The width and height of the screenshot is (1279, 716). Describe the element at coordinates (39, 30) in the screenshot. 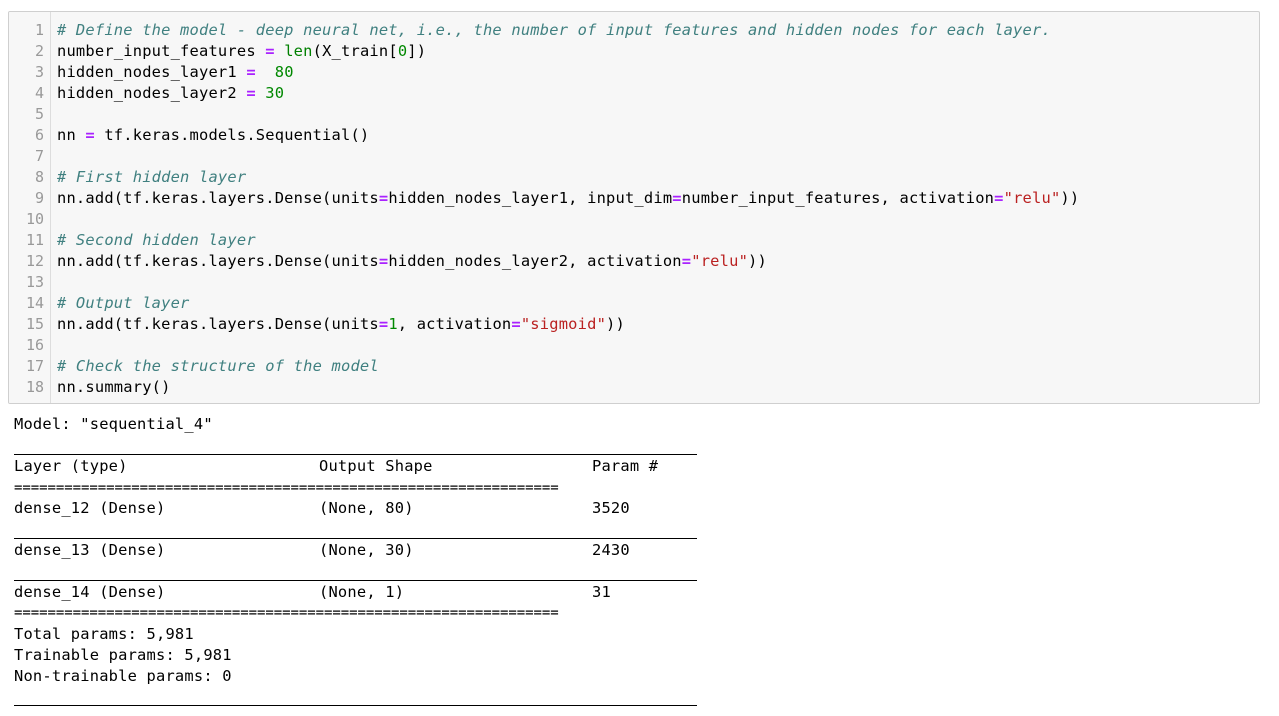

I see `line-number: 1` at that location.